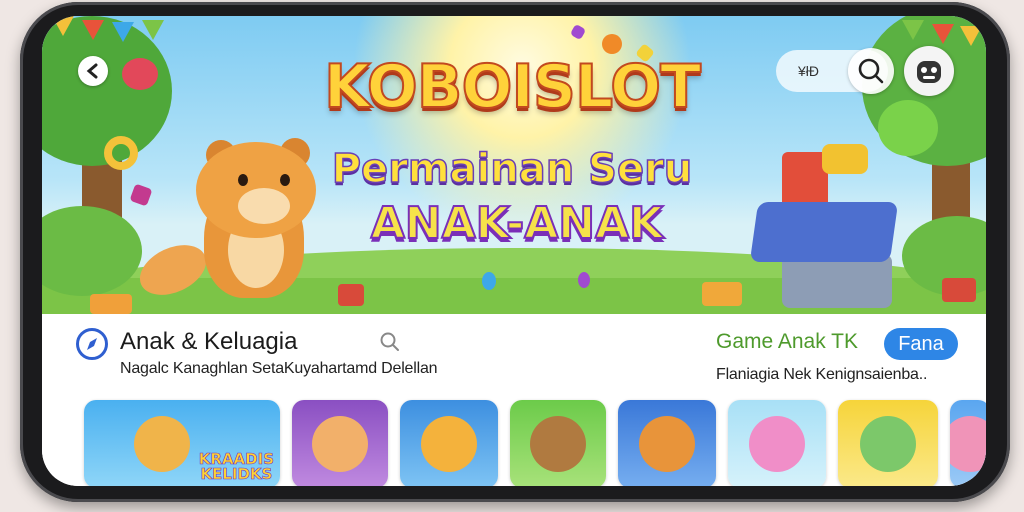 The image size is (1024, 512). What do you see at coordinates (908, 128) in the screenshot?
I see `green-critter` at bounding box center [908, 128].